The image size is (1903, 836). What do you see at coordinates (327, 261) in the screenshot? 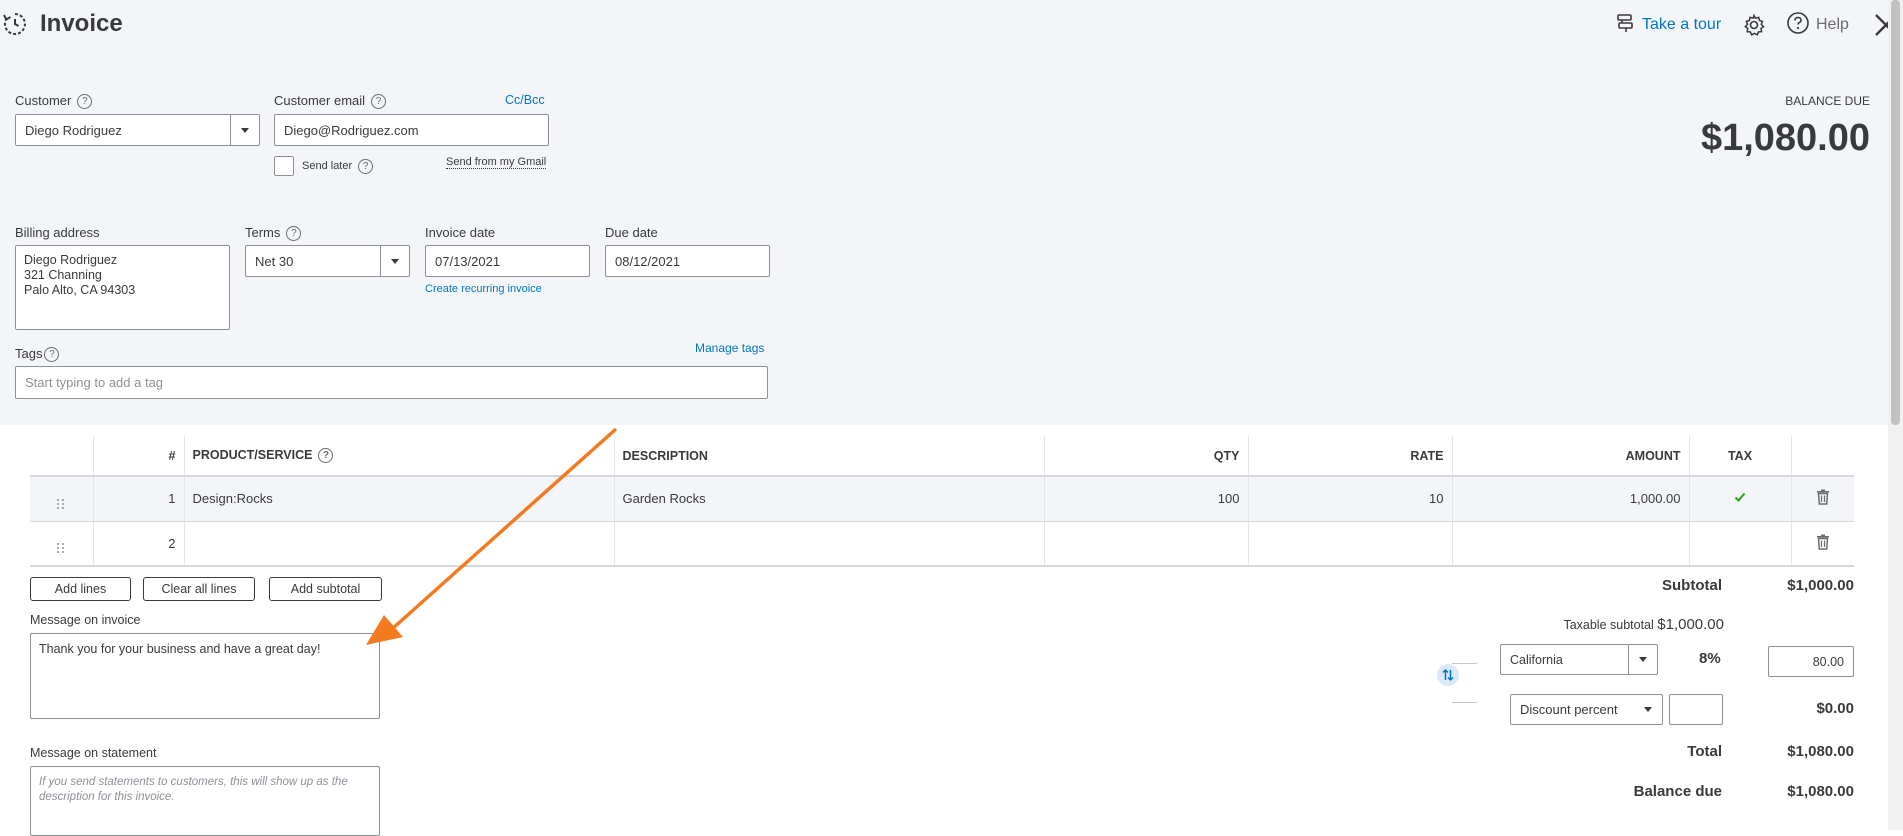
I see `terms-select: Net 30` at bounding box center [327, 261].